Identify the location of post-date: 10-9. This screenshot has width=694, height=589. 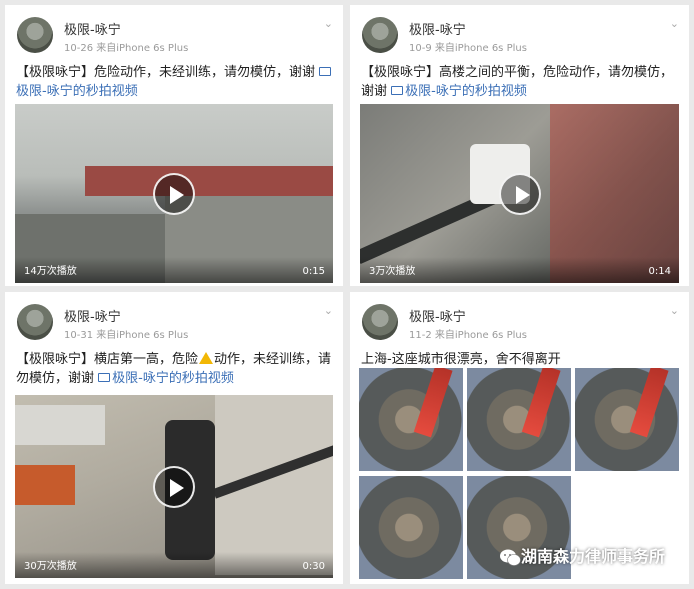
(420, 48).